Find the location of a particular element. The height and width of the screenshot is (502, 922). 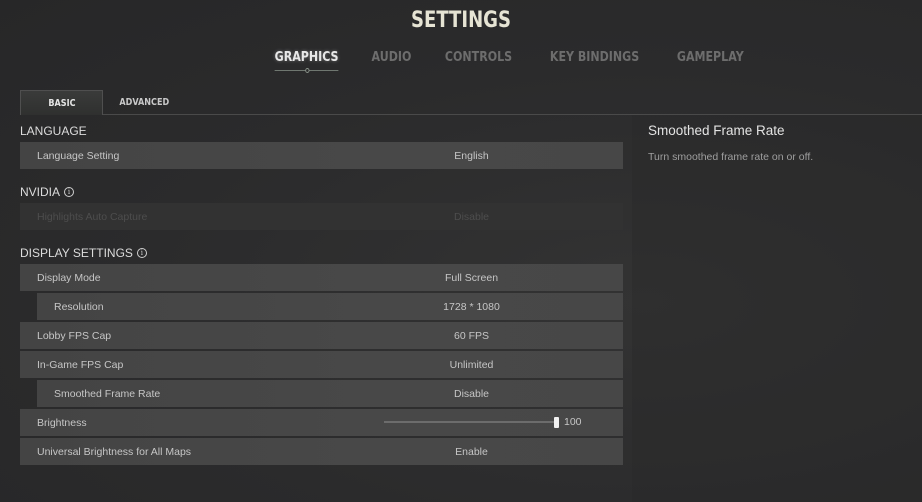

slider-value: 100 is located at coordinates (573, 422).